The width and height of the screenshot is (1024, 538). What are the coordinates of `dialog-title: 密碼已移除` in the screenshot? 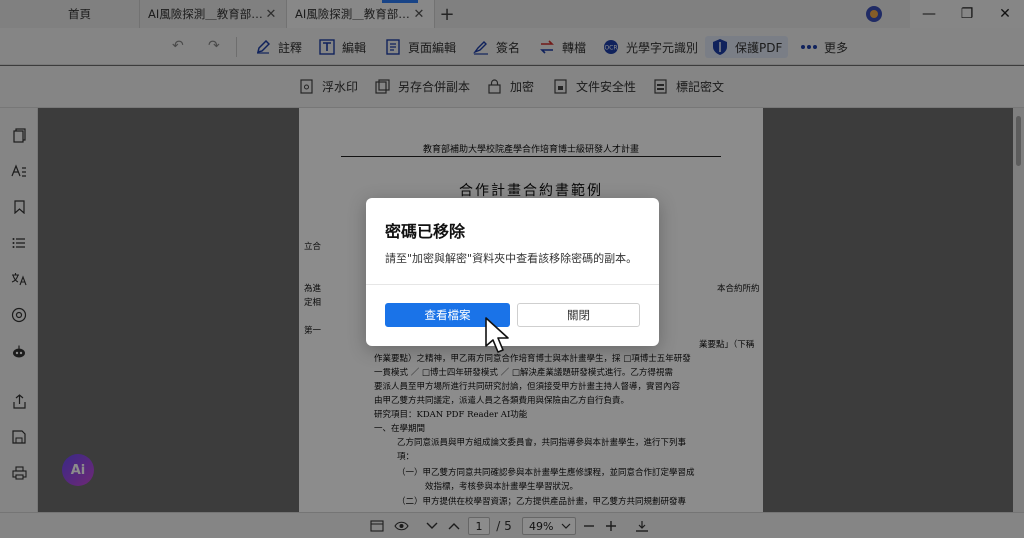 It's located at (425, 231).